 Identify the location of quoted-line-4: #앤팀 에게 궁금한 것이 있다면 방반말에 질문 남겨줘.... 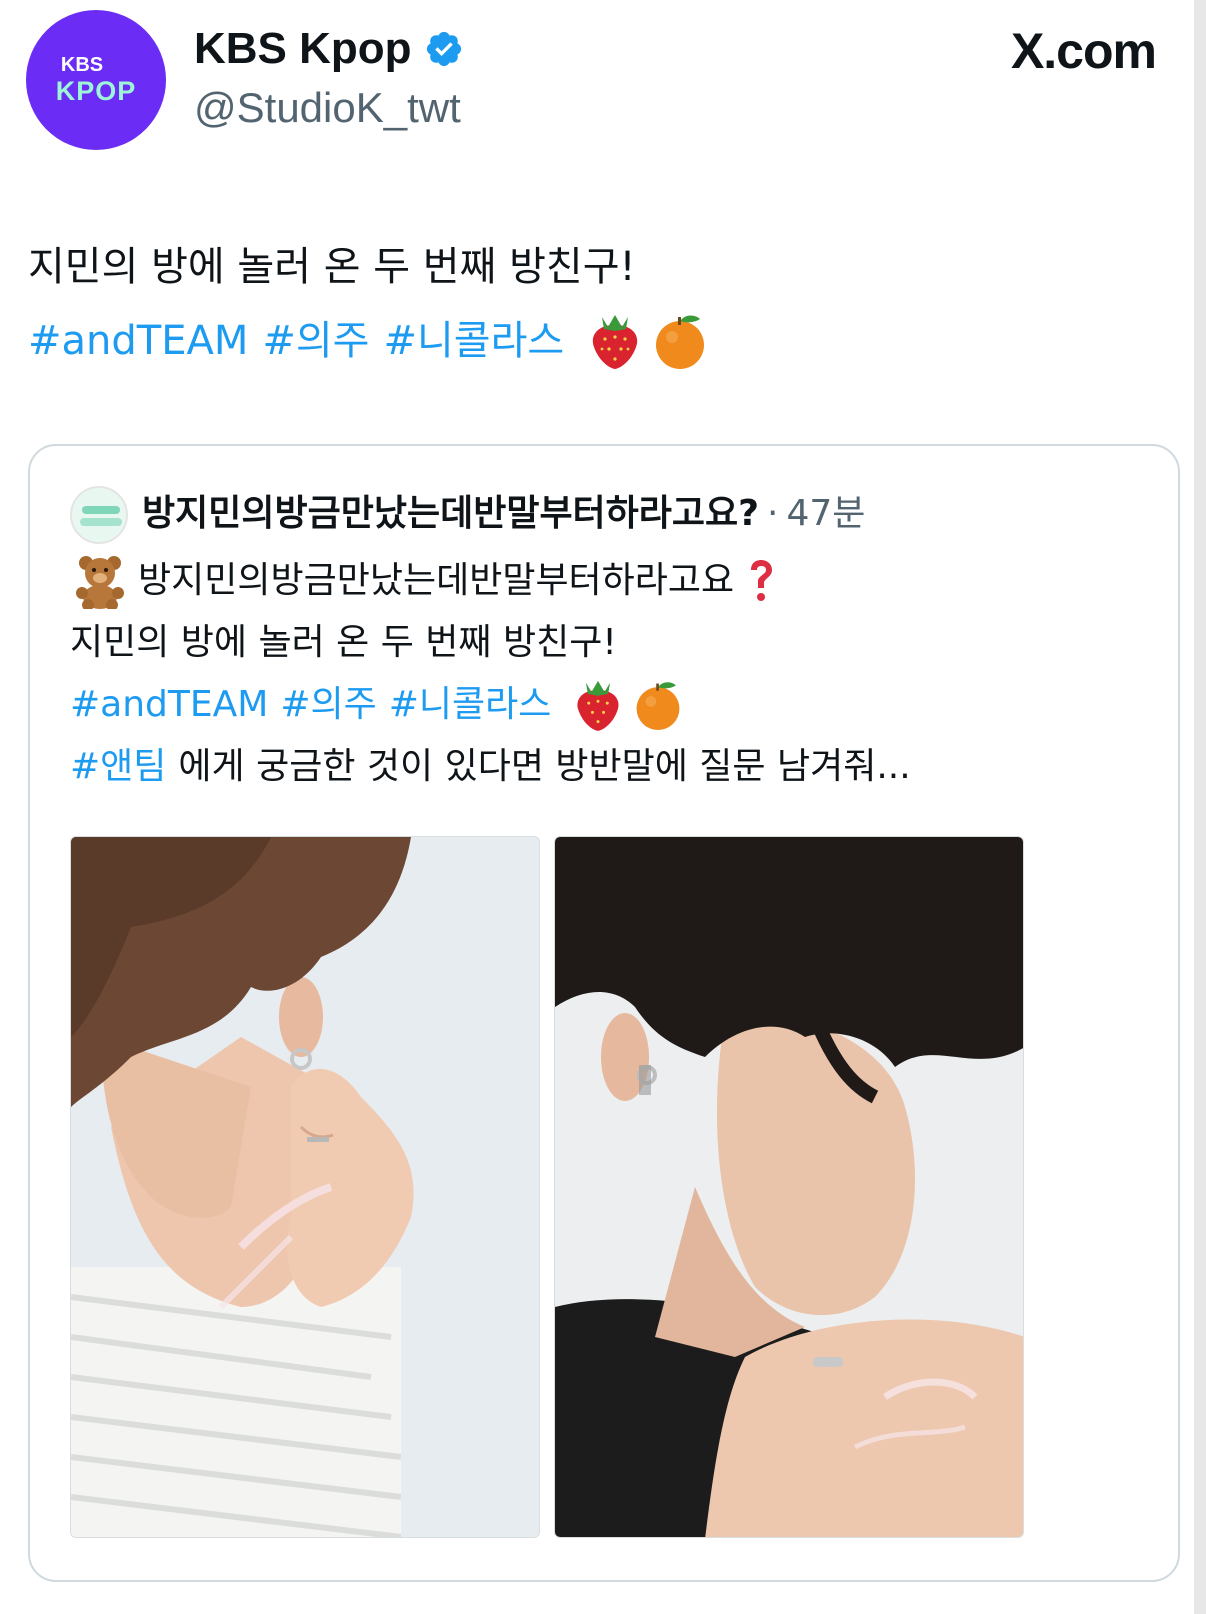
(490, 767).